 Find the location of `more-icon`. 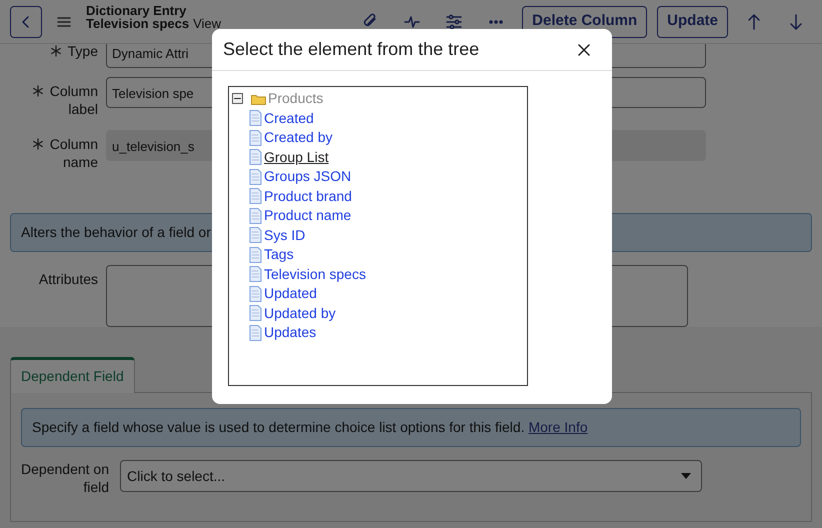

more-icon is located at coordinates (496, 22).